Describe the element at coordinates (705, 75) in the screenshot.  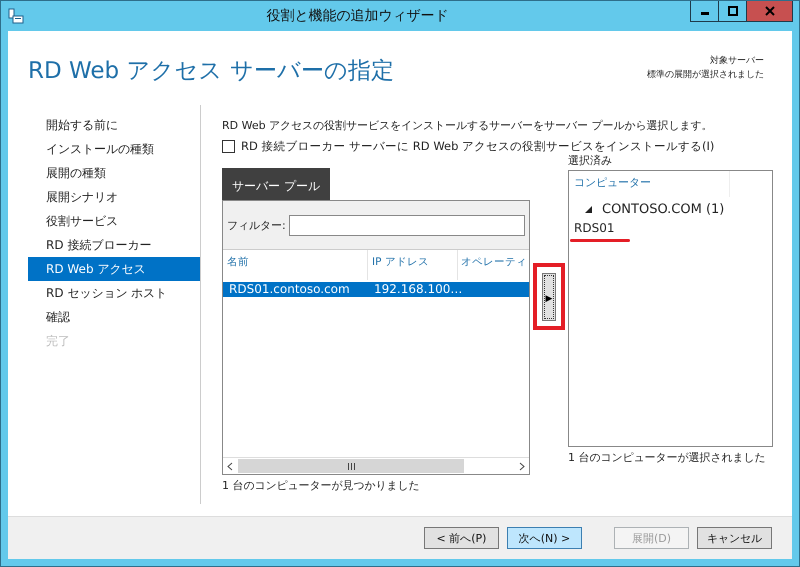
I see `target-server-value: 標準の展開が選択されました` at that location.